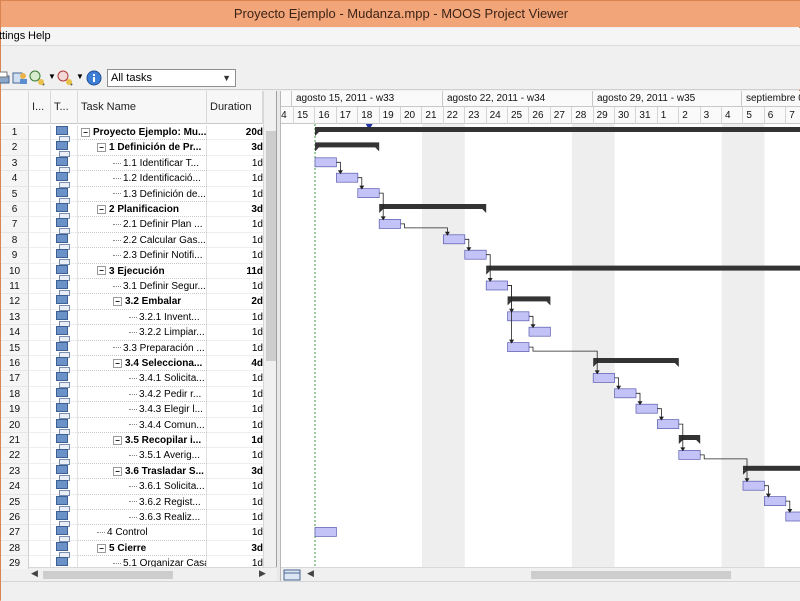 This screenshot has width=800, height=601. I want to click on grid-horizontal-scrollbar: ◀ ▶, so click(153, 574).